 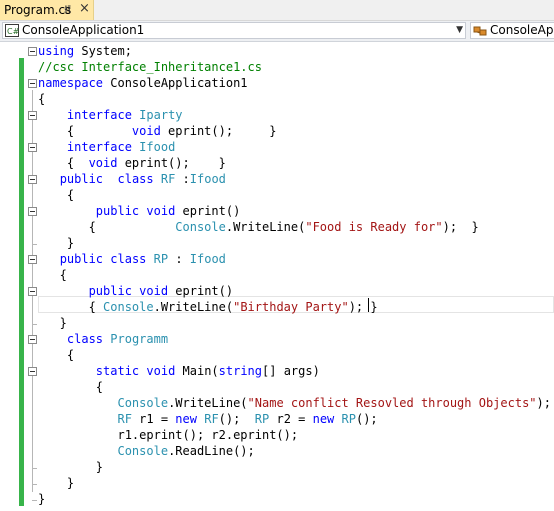 What do you see at coordinates (366, 419) in the screenshot?
I see `code-token: ();` at bounding box center [366, 419].